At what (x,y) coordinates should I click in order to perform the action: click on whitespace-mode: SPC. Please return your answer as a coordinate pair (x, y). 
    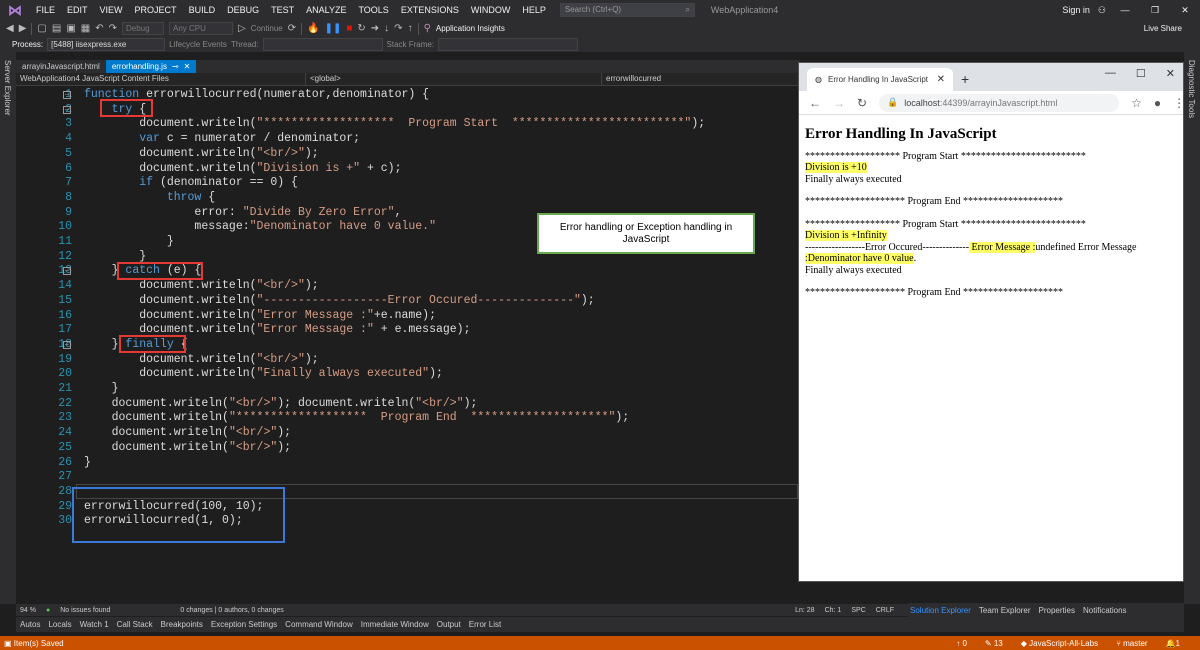
    Looking at the image, I should click on (858, 610).